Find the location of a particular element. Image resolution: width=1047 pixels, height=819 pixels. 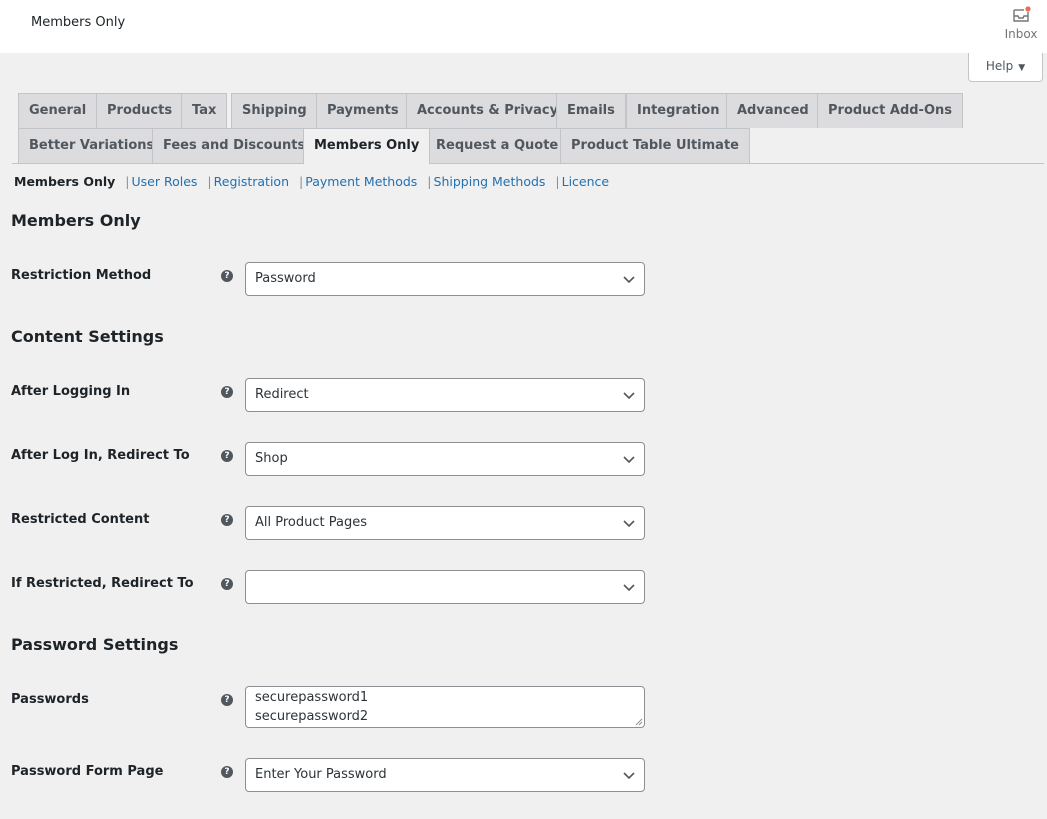

after-login-redirect-select: Shop is located at coordinates (445, 459).